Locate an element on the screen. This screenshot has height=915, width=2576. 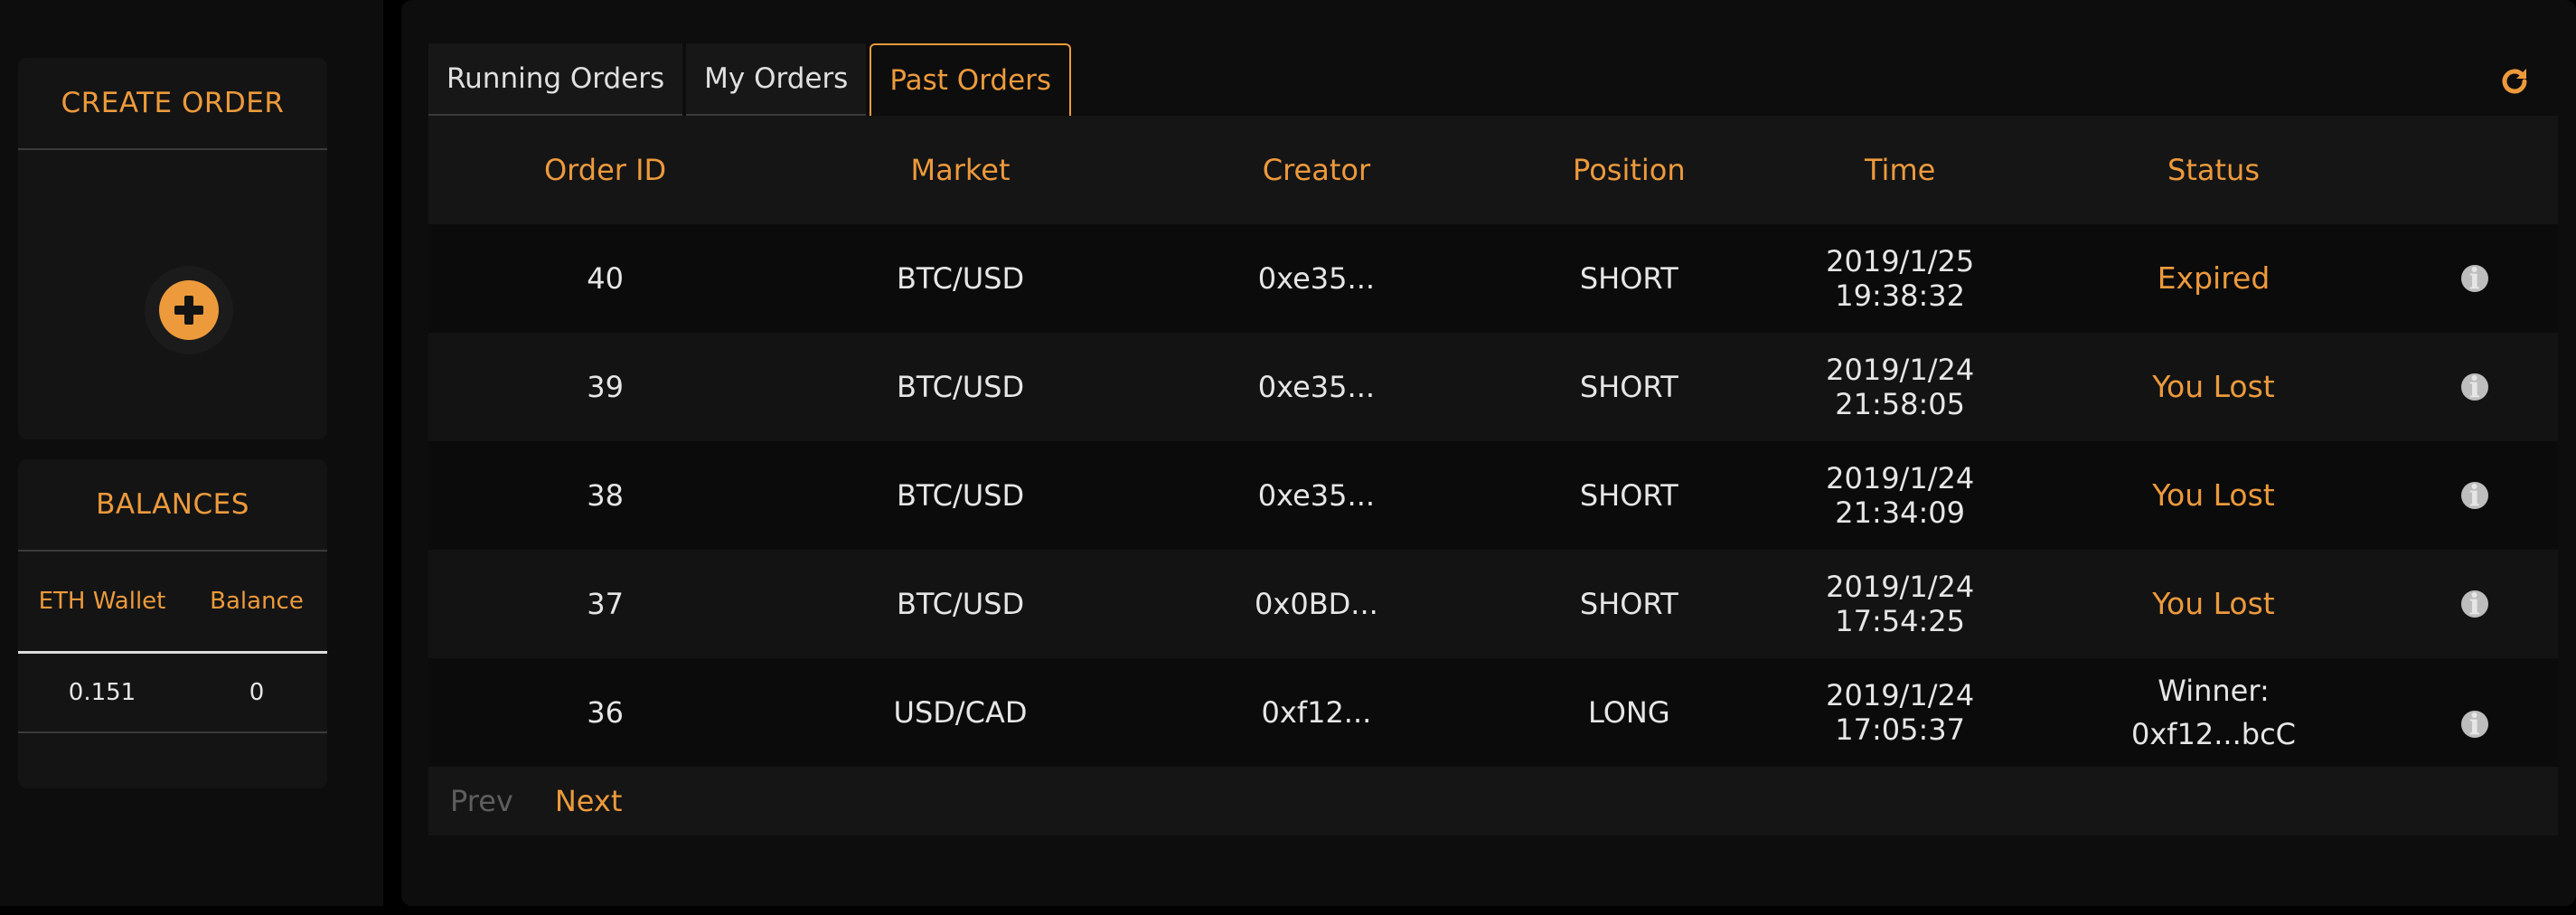
balance-header: Balance is located at coordinates (257, 601).